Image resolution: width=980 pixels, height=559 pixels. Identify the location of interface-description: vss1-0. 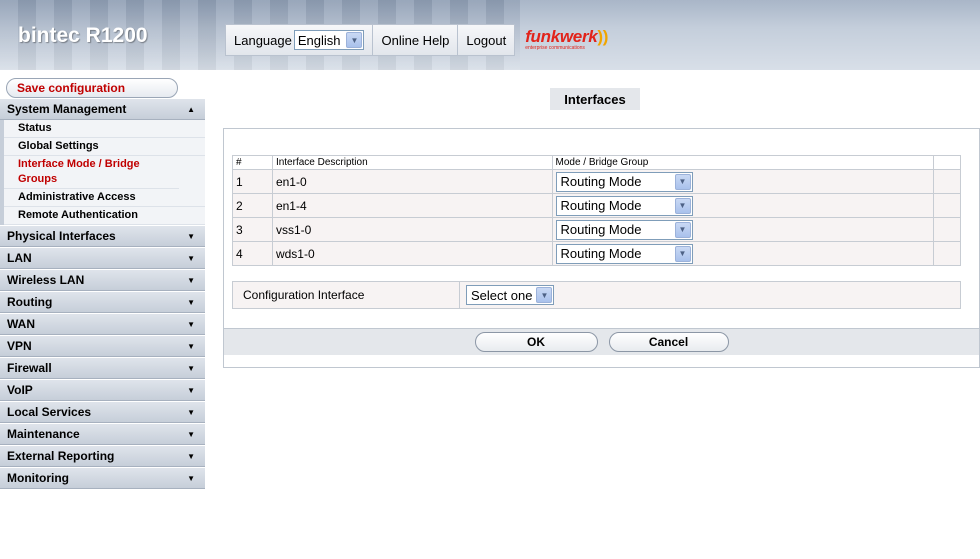
(412, 229).